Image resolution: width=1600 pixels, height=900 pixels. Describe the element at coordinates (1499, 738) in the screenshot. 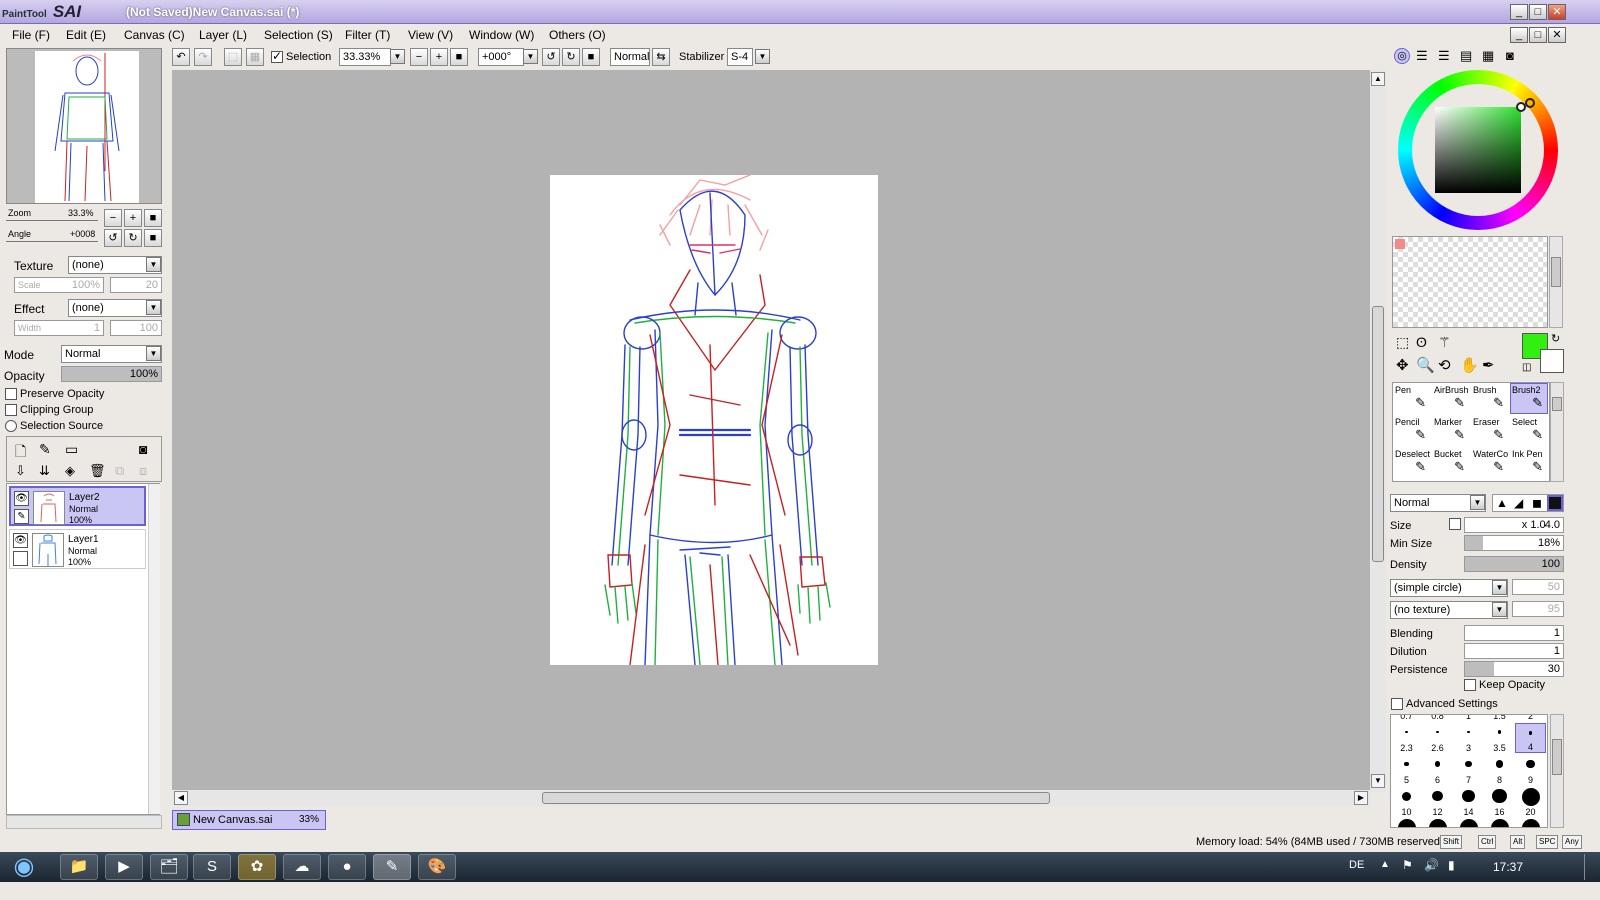

I see `size-preset: 3.5` at that location.